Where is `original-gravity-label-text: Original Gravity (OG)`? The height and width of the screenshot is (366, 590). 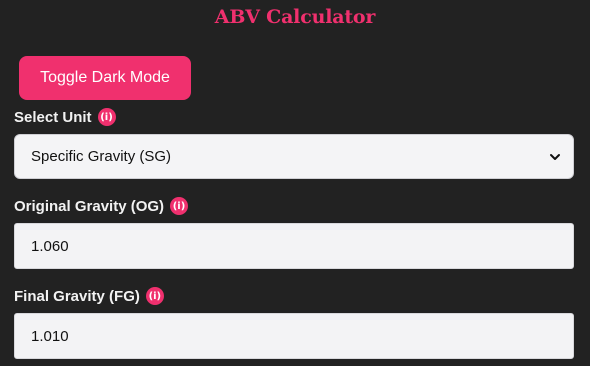
original-gravity-label-text: Original Gravity (OG) is located at coordinates (89, 206).